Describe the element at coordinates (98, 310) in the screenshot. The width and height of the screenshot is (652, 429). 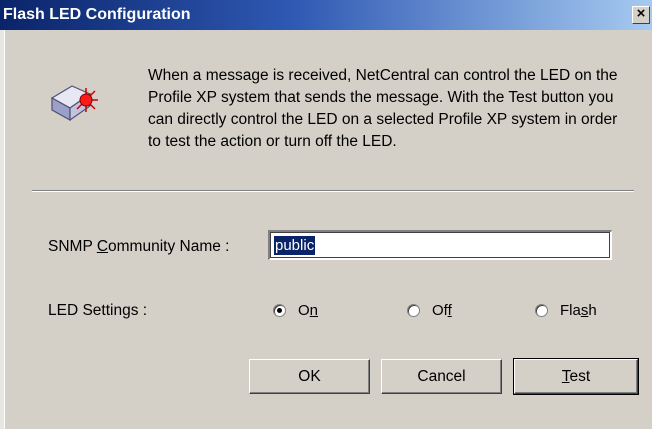
I see `led-settings-label: LED Settings :` at that location.